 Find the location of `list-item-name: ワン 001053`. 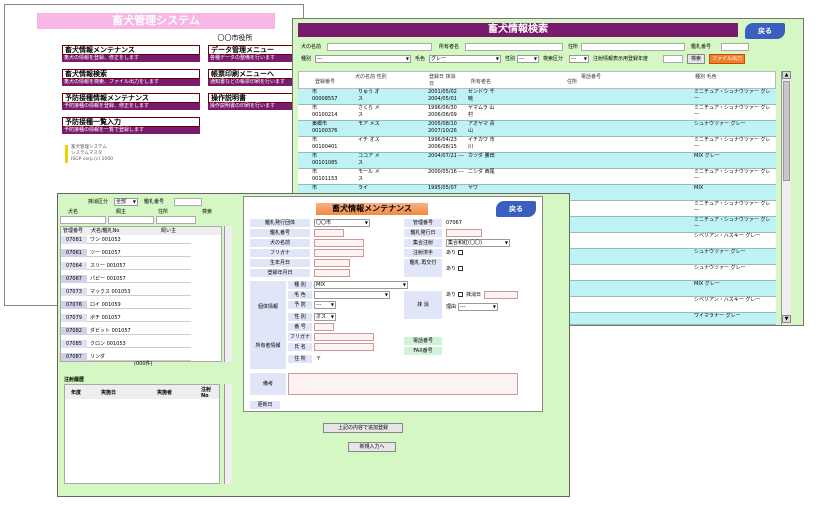

list-item-name: ワン 001053 is located at coordinates (105, 240).